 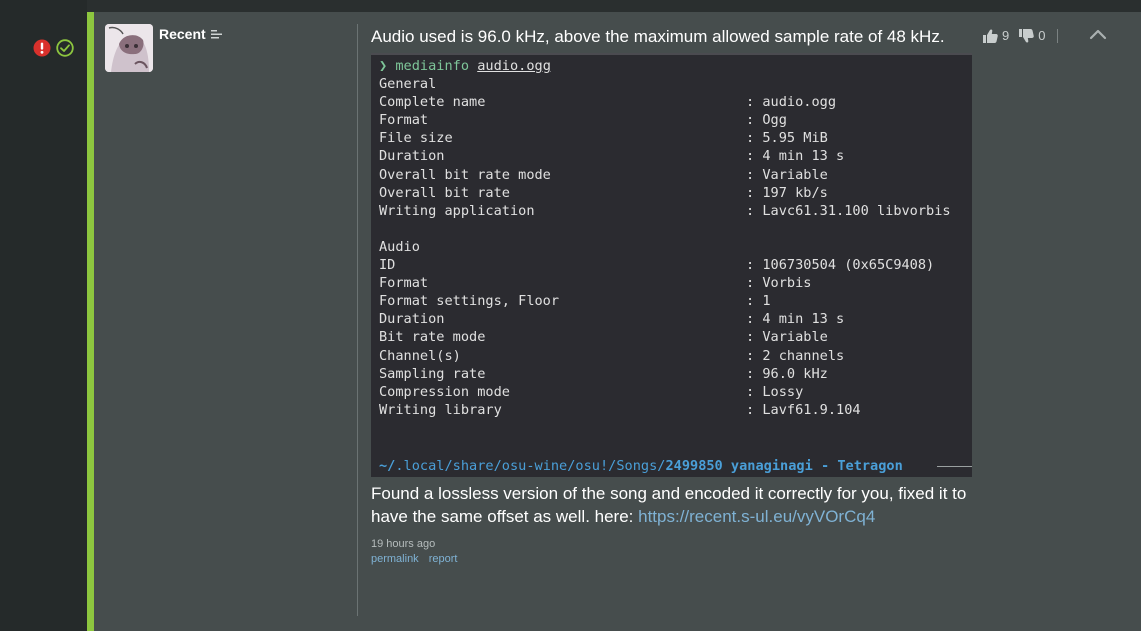 I want to click on chevron-up-icon, so click(x=1098, y=34).